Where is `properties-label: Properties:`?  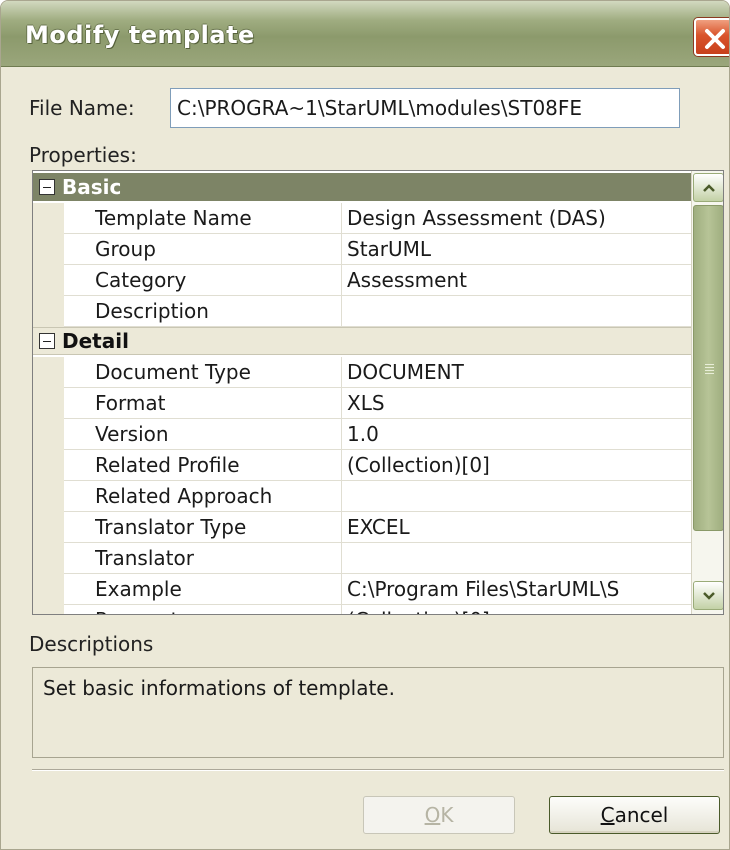 properties-label: Properties: is located at coordinates (83, 155).